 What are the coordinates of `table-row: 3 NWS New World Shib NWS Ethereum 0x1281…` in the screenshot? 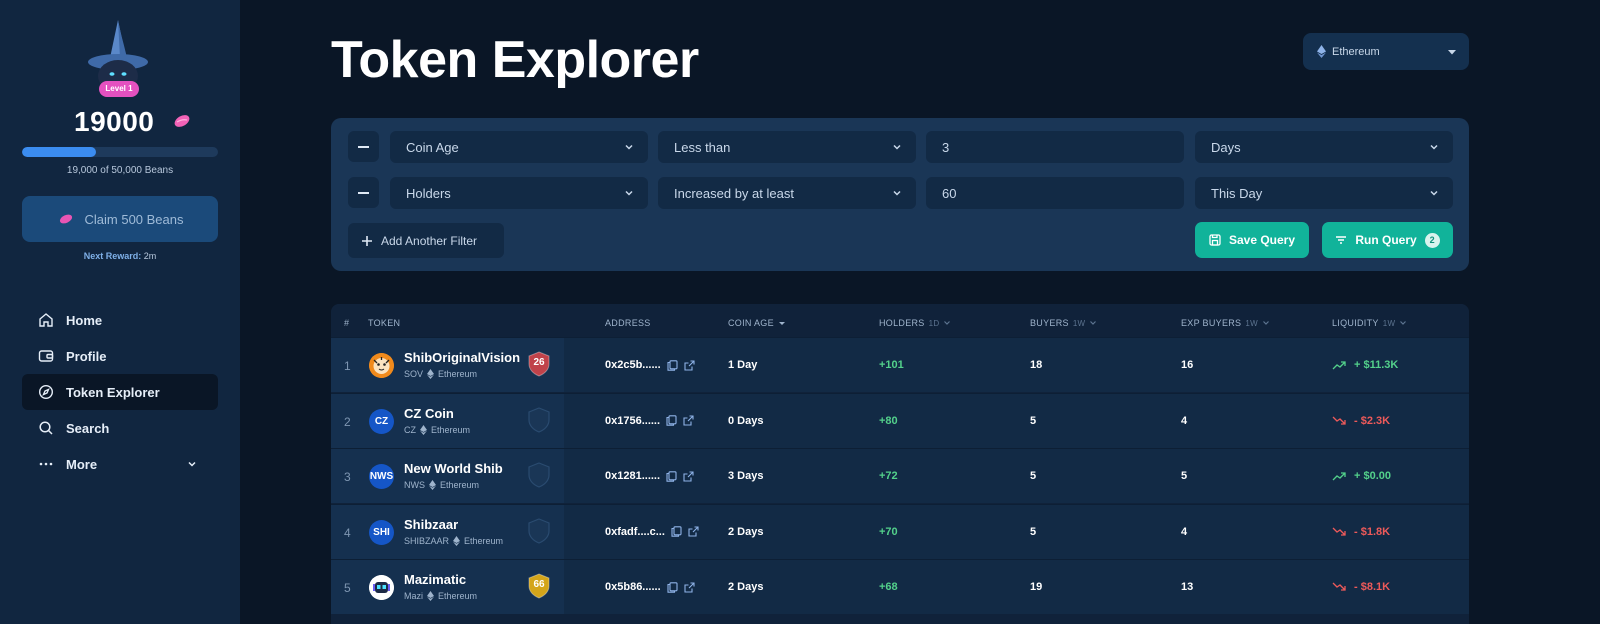 It's located at (900, 475).